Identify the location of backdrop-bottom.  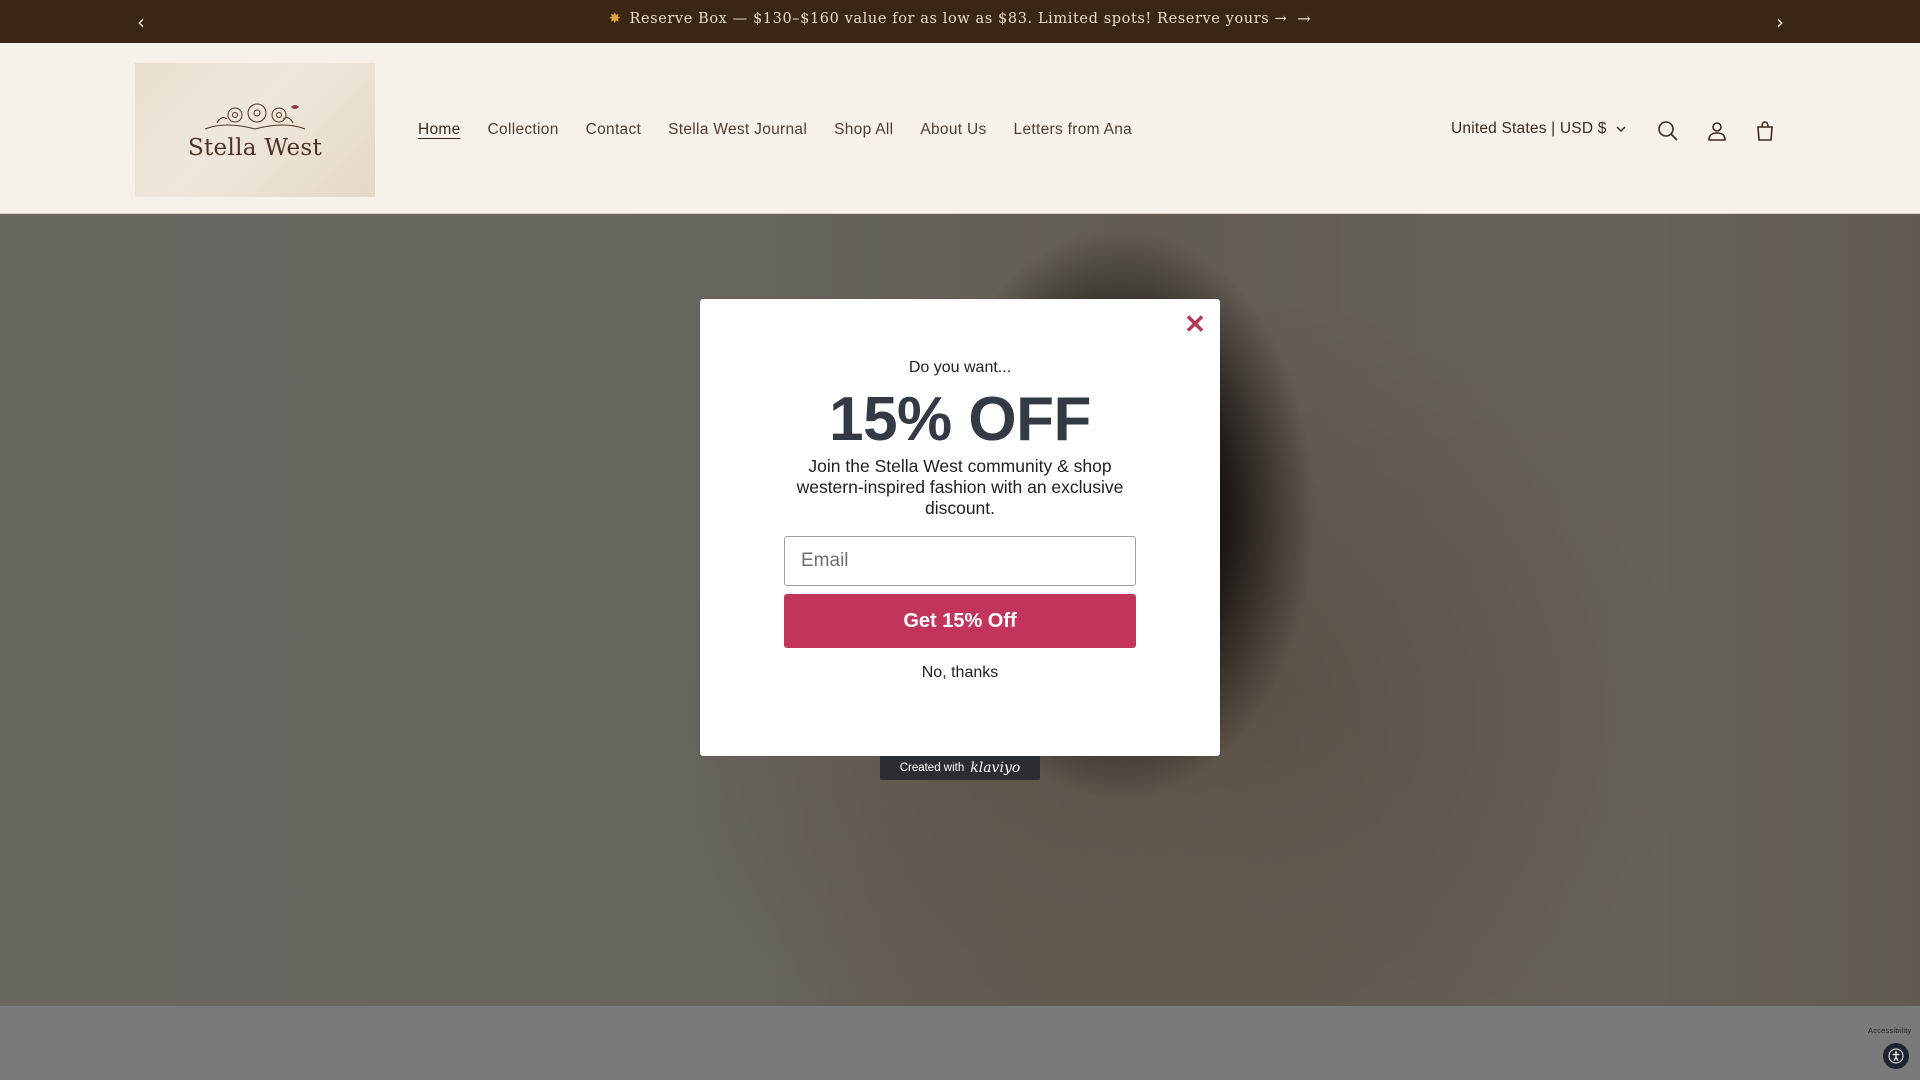
(960, 1043).